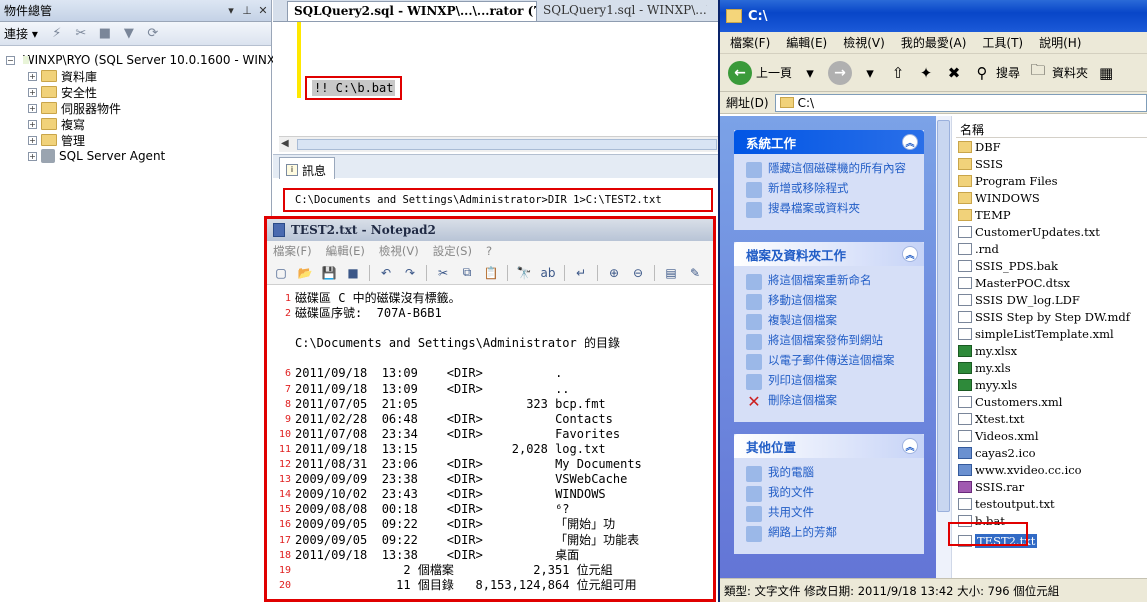  I want to click on tree-node-replication: + 複寫, so click(138, 124).